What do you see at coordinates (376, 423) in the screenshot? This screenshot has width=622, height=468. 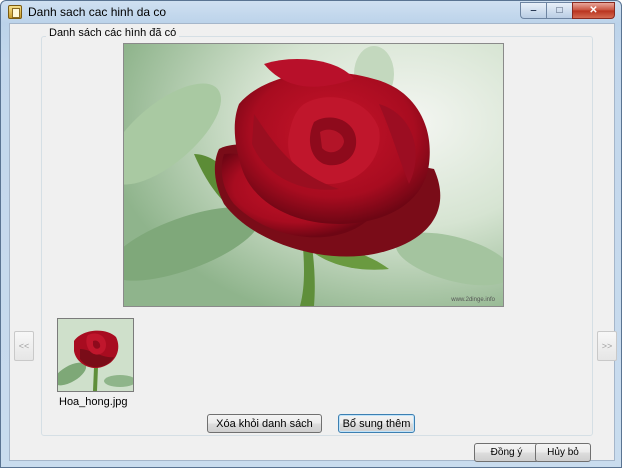 I see `add-more-button: Bổ sung thêm` at bounding box center [376, 423].